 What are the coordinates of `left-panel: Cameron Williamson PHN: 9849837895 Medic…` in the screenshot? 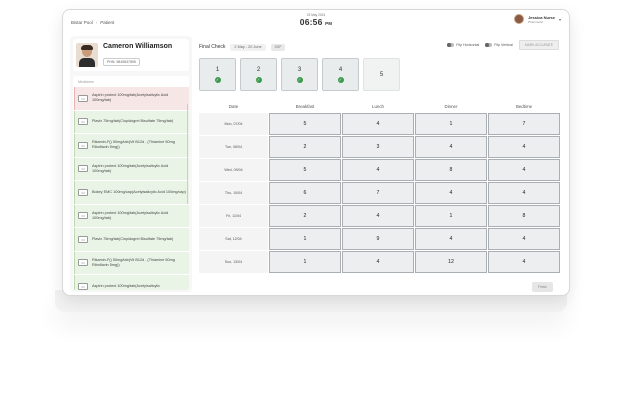 It's located at (131, 164).